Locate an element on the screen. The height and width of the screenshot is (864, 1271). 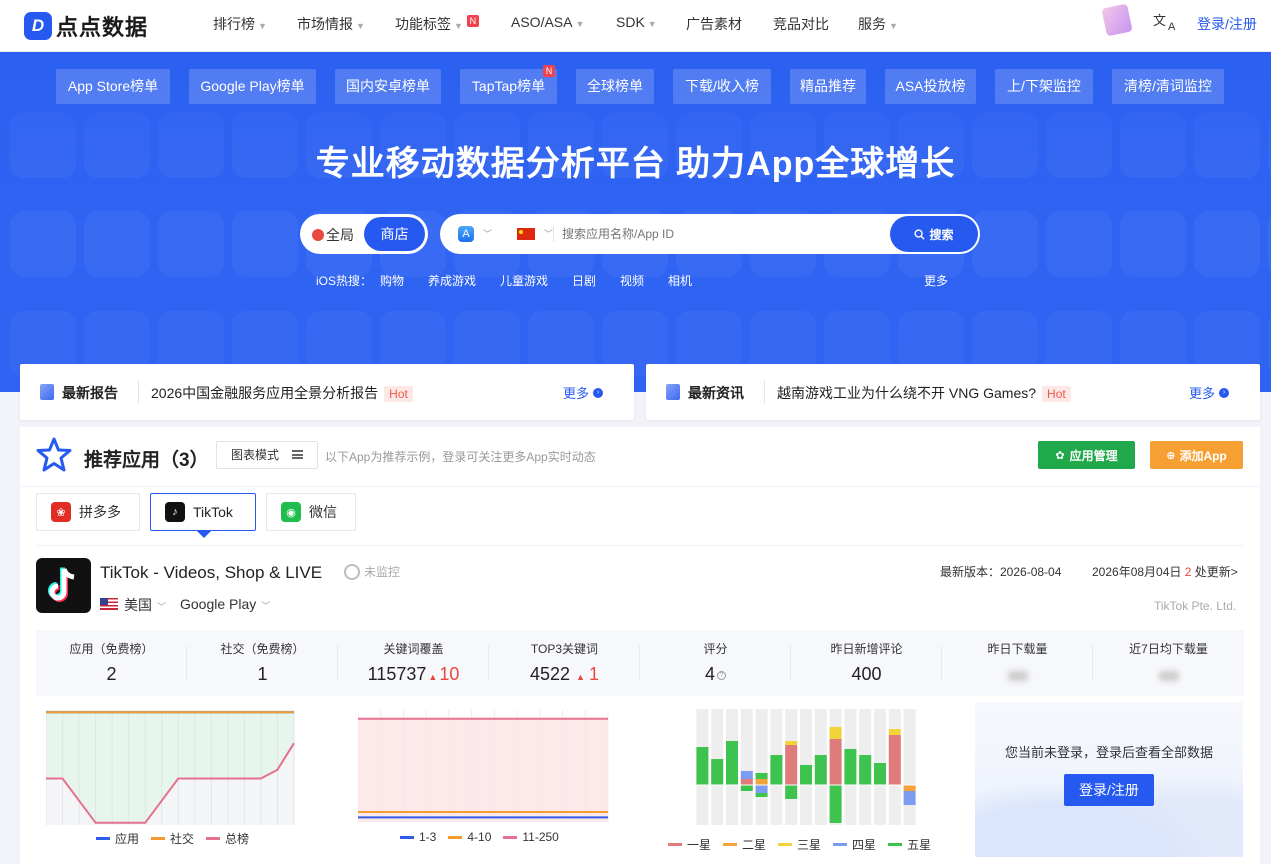
hot-term: 购物 is located at coordinates (392, 280).